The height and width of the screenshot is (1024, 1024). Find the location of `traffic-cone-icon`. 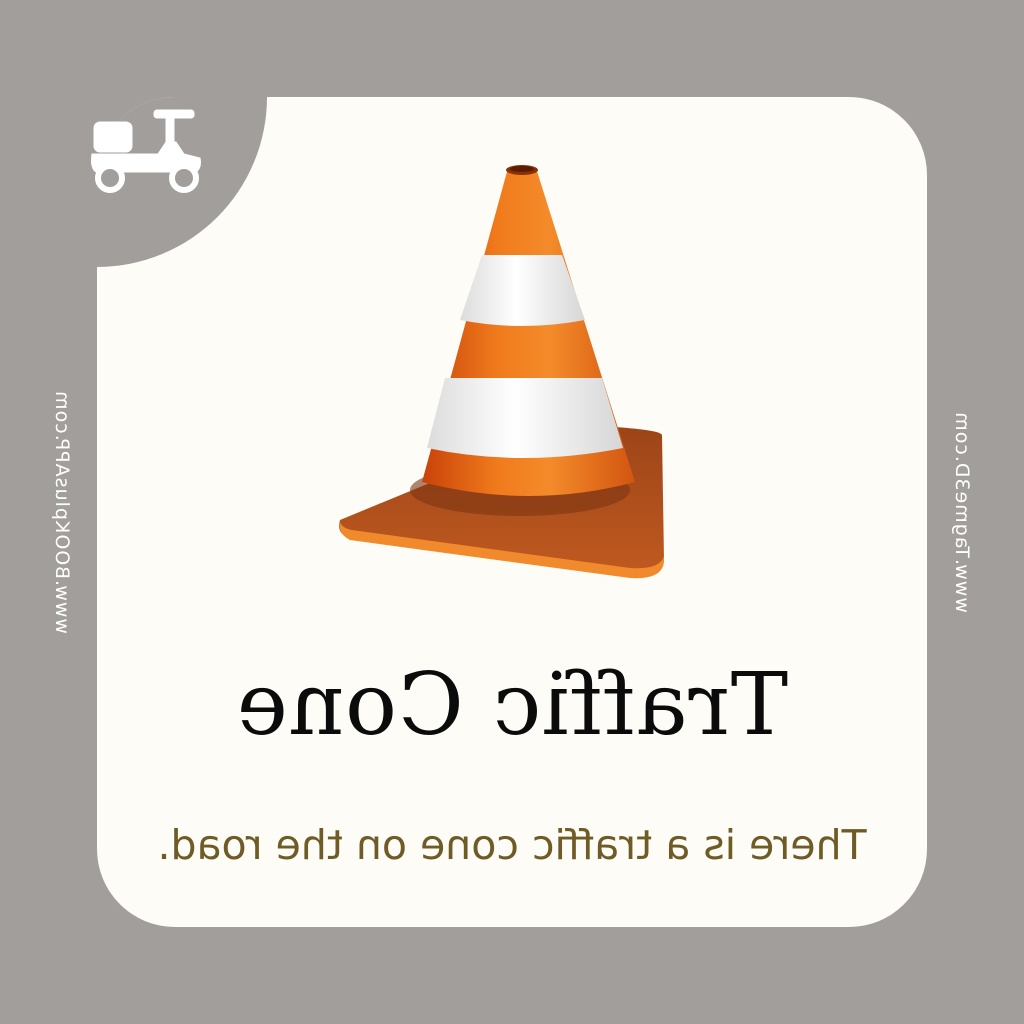

traffic-cone-icon is located at coordinates (501, 372).